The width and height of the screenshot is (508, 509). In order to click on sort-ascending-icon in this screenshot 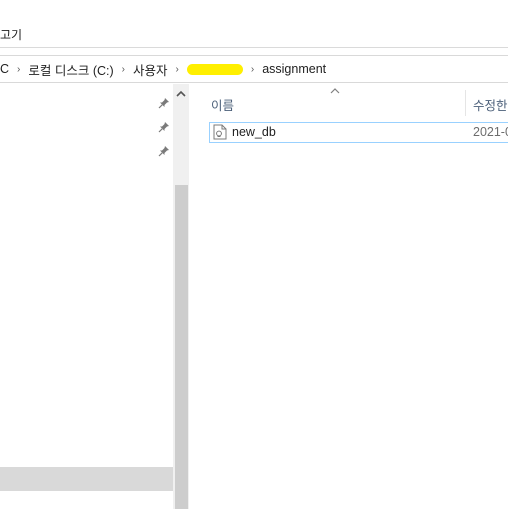, I will do `click(335, 91)`.